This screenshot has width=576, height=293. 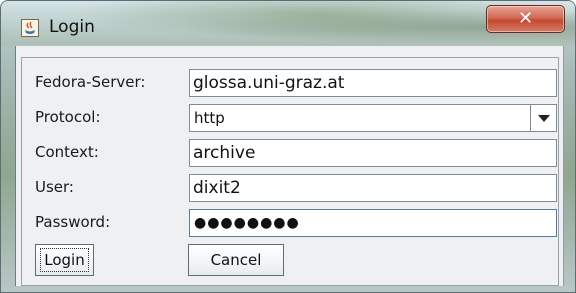 What do you see at coordinates (373, 83) in the screenshot?
I see `fedora-server-field: glossa.uni-graz.at` at bounding box center [373, 83].